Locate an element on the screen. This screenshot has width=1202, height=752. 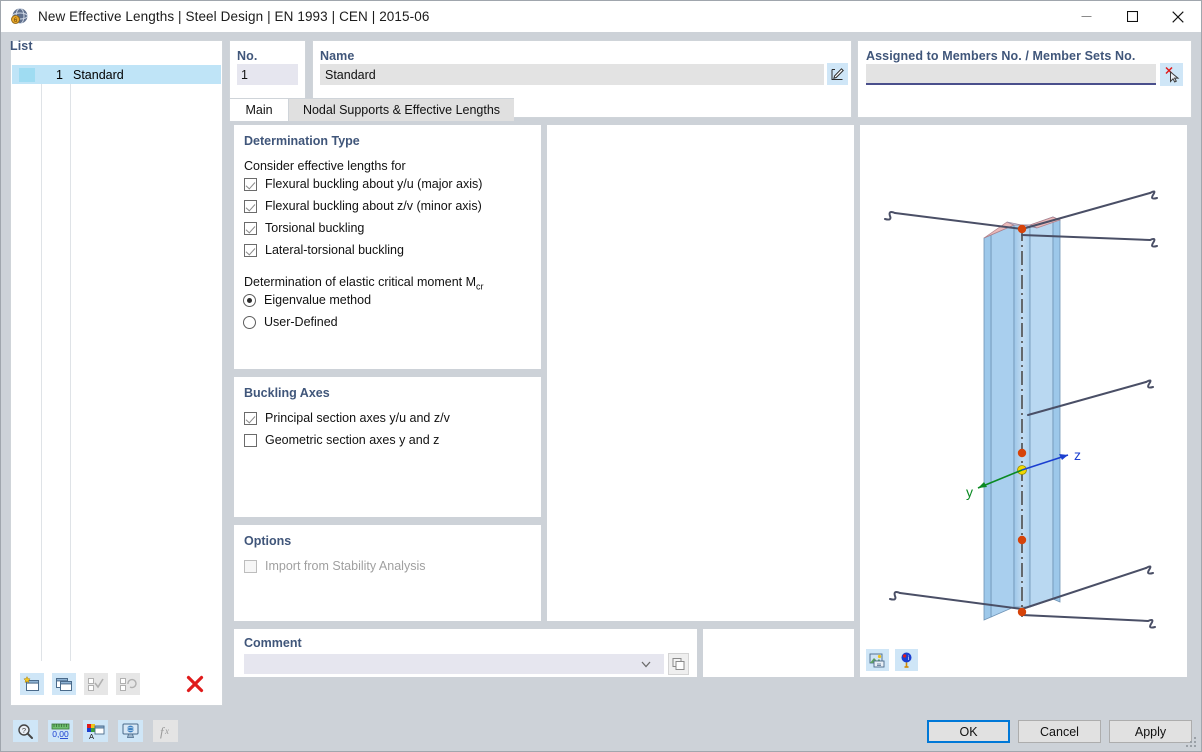
no-input is located at coordinates (267, 74).